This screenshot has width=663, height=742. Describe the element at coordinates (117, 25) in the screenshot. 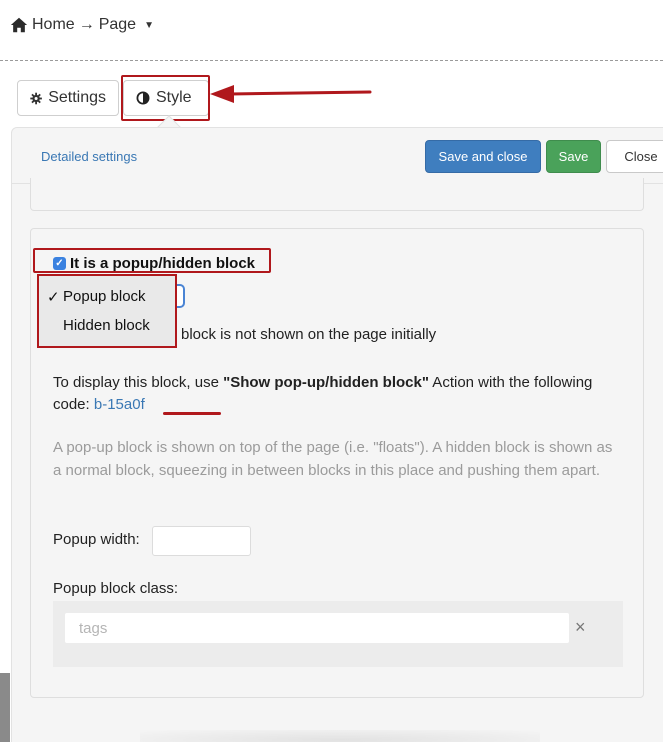

I see `breadcrumb-page: Page` at that location.